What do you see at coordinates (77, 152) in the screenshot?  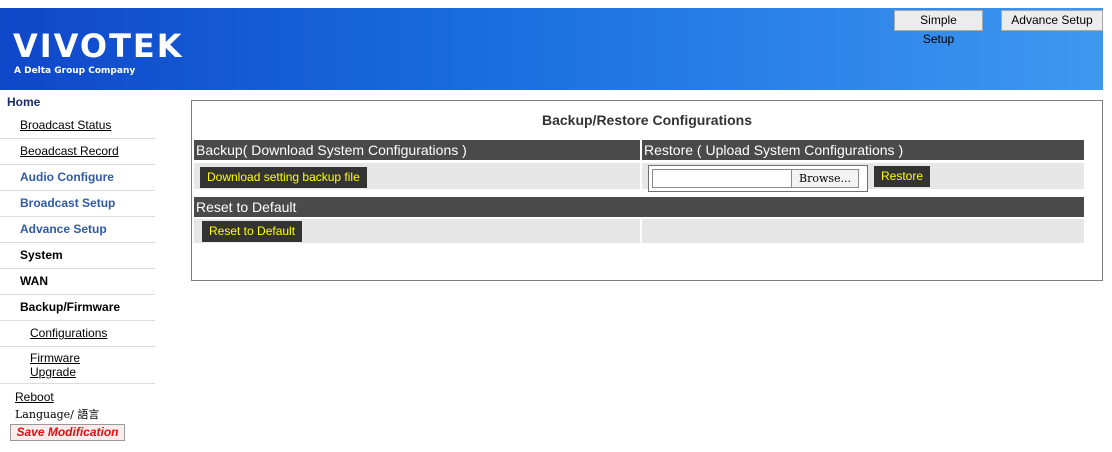 I see `sidebar-item-broadcast-record: Beoadcast Record` at bounding box center [77, 152].